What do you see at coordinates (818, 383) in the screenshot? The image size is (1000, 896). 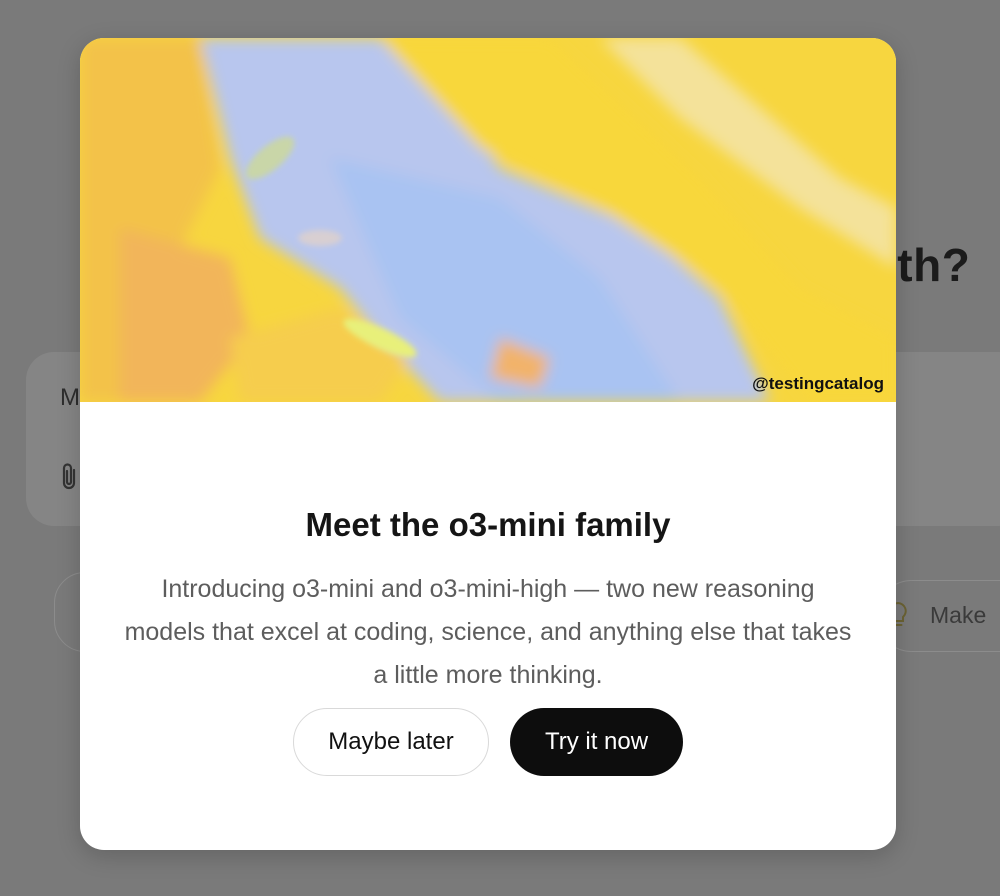 I see `image-credit: @testingcatalog` at bounding box center [818, 383].